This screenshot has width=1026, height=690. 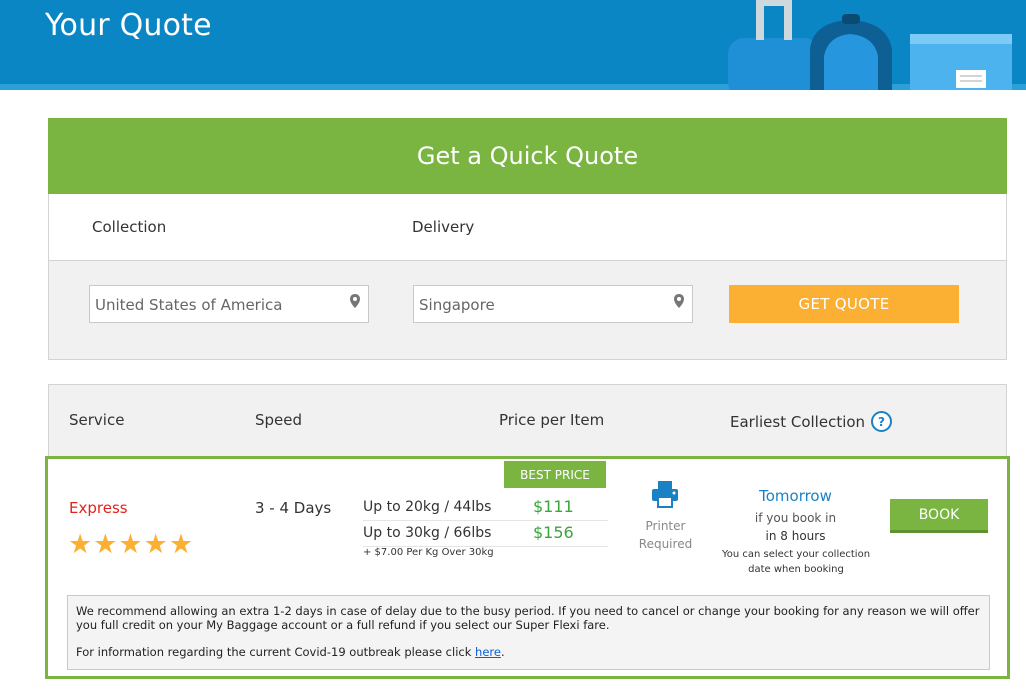 What do you see at coordinates (129, 227) in the screenshot?
I see `collection-label: Collection` at bounding box center [129, 227].